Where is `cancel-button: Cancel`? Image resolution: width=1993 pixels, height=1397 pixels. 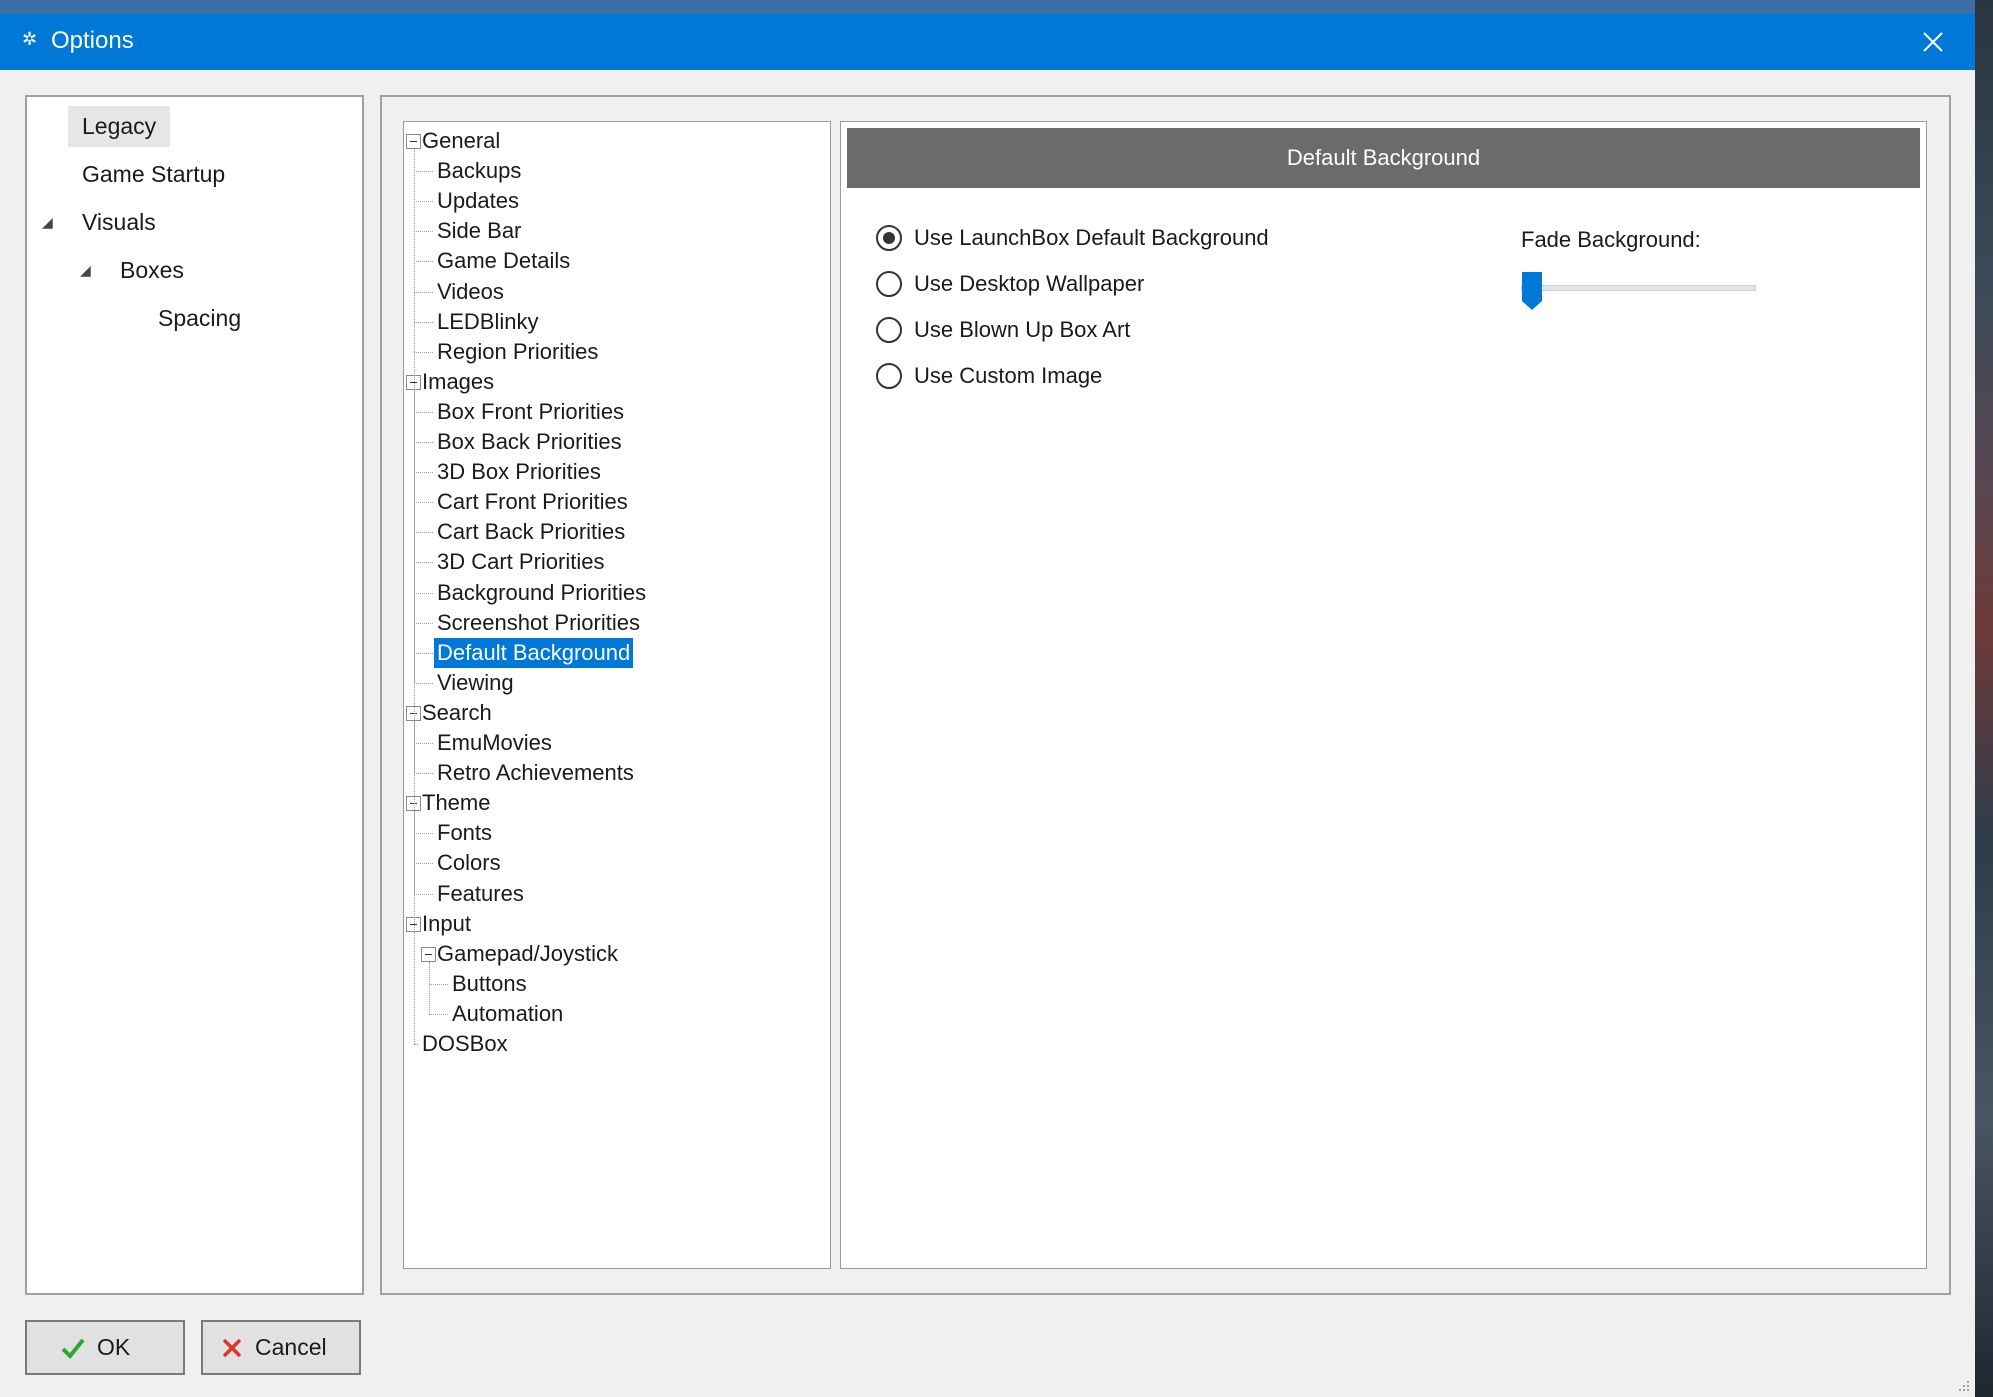 cancel-button: Cancel is located at coordinates (281, 1347).